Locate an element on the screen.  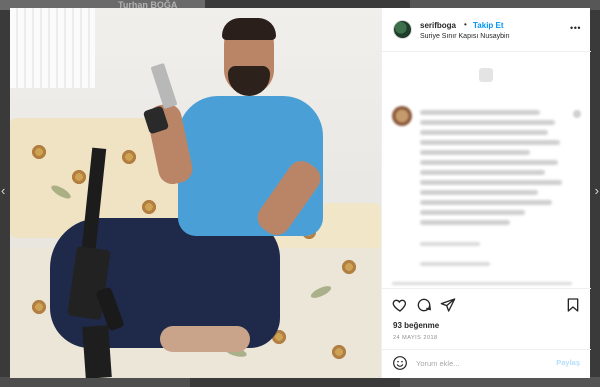
comment-input is located at coordinates (481, 363).